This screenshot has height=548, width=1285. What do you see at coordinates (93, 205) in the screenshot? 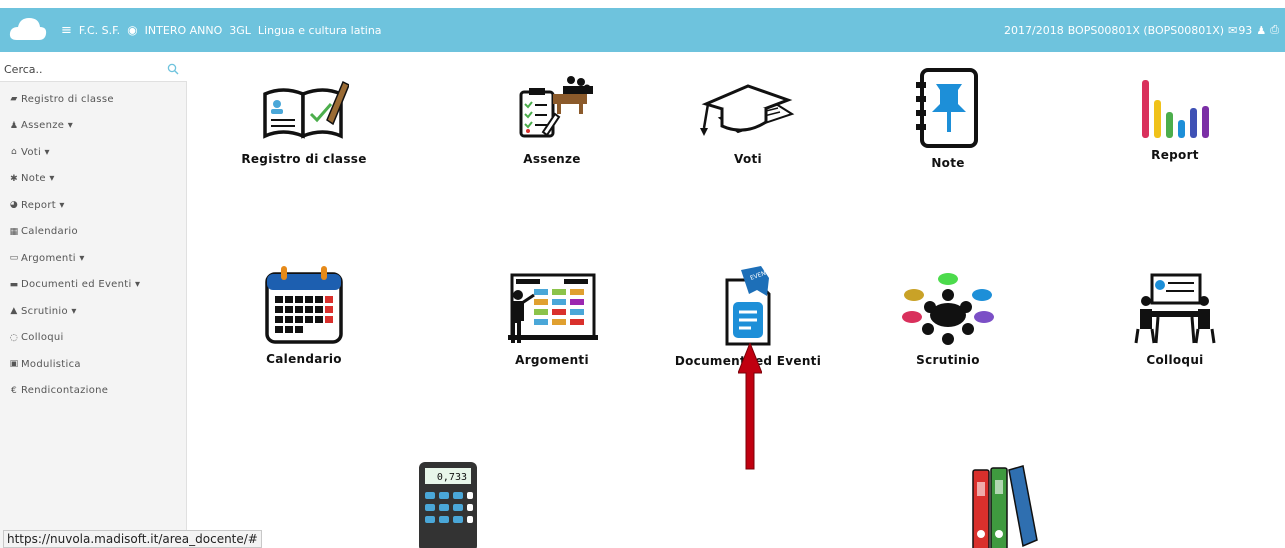
I see `sidebar-item-report: ◕ Report ▾` at bounding box center [93, 205].